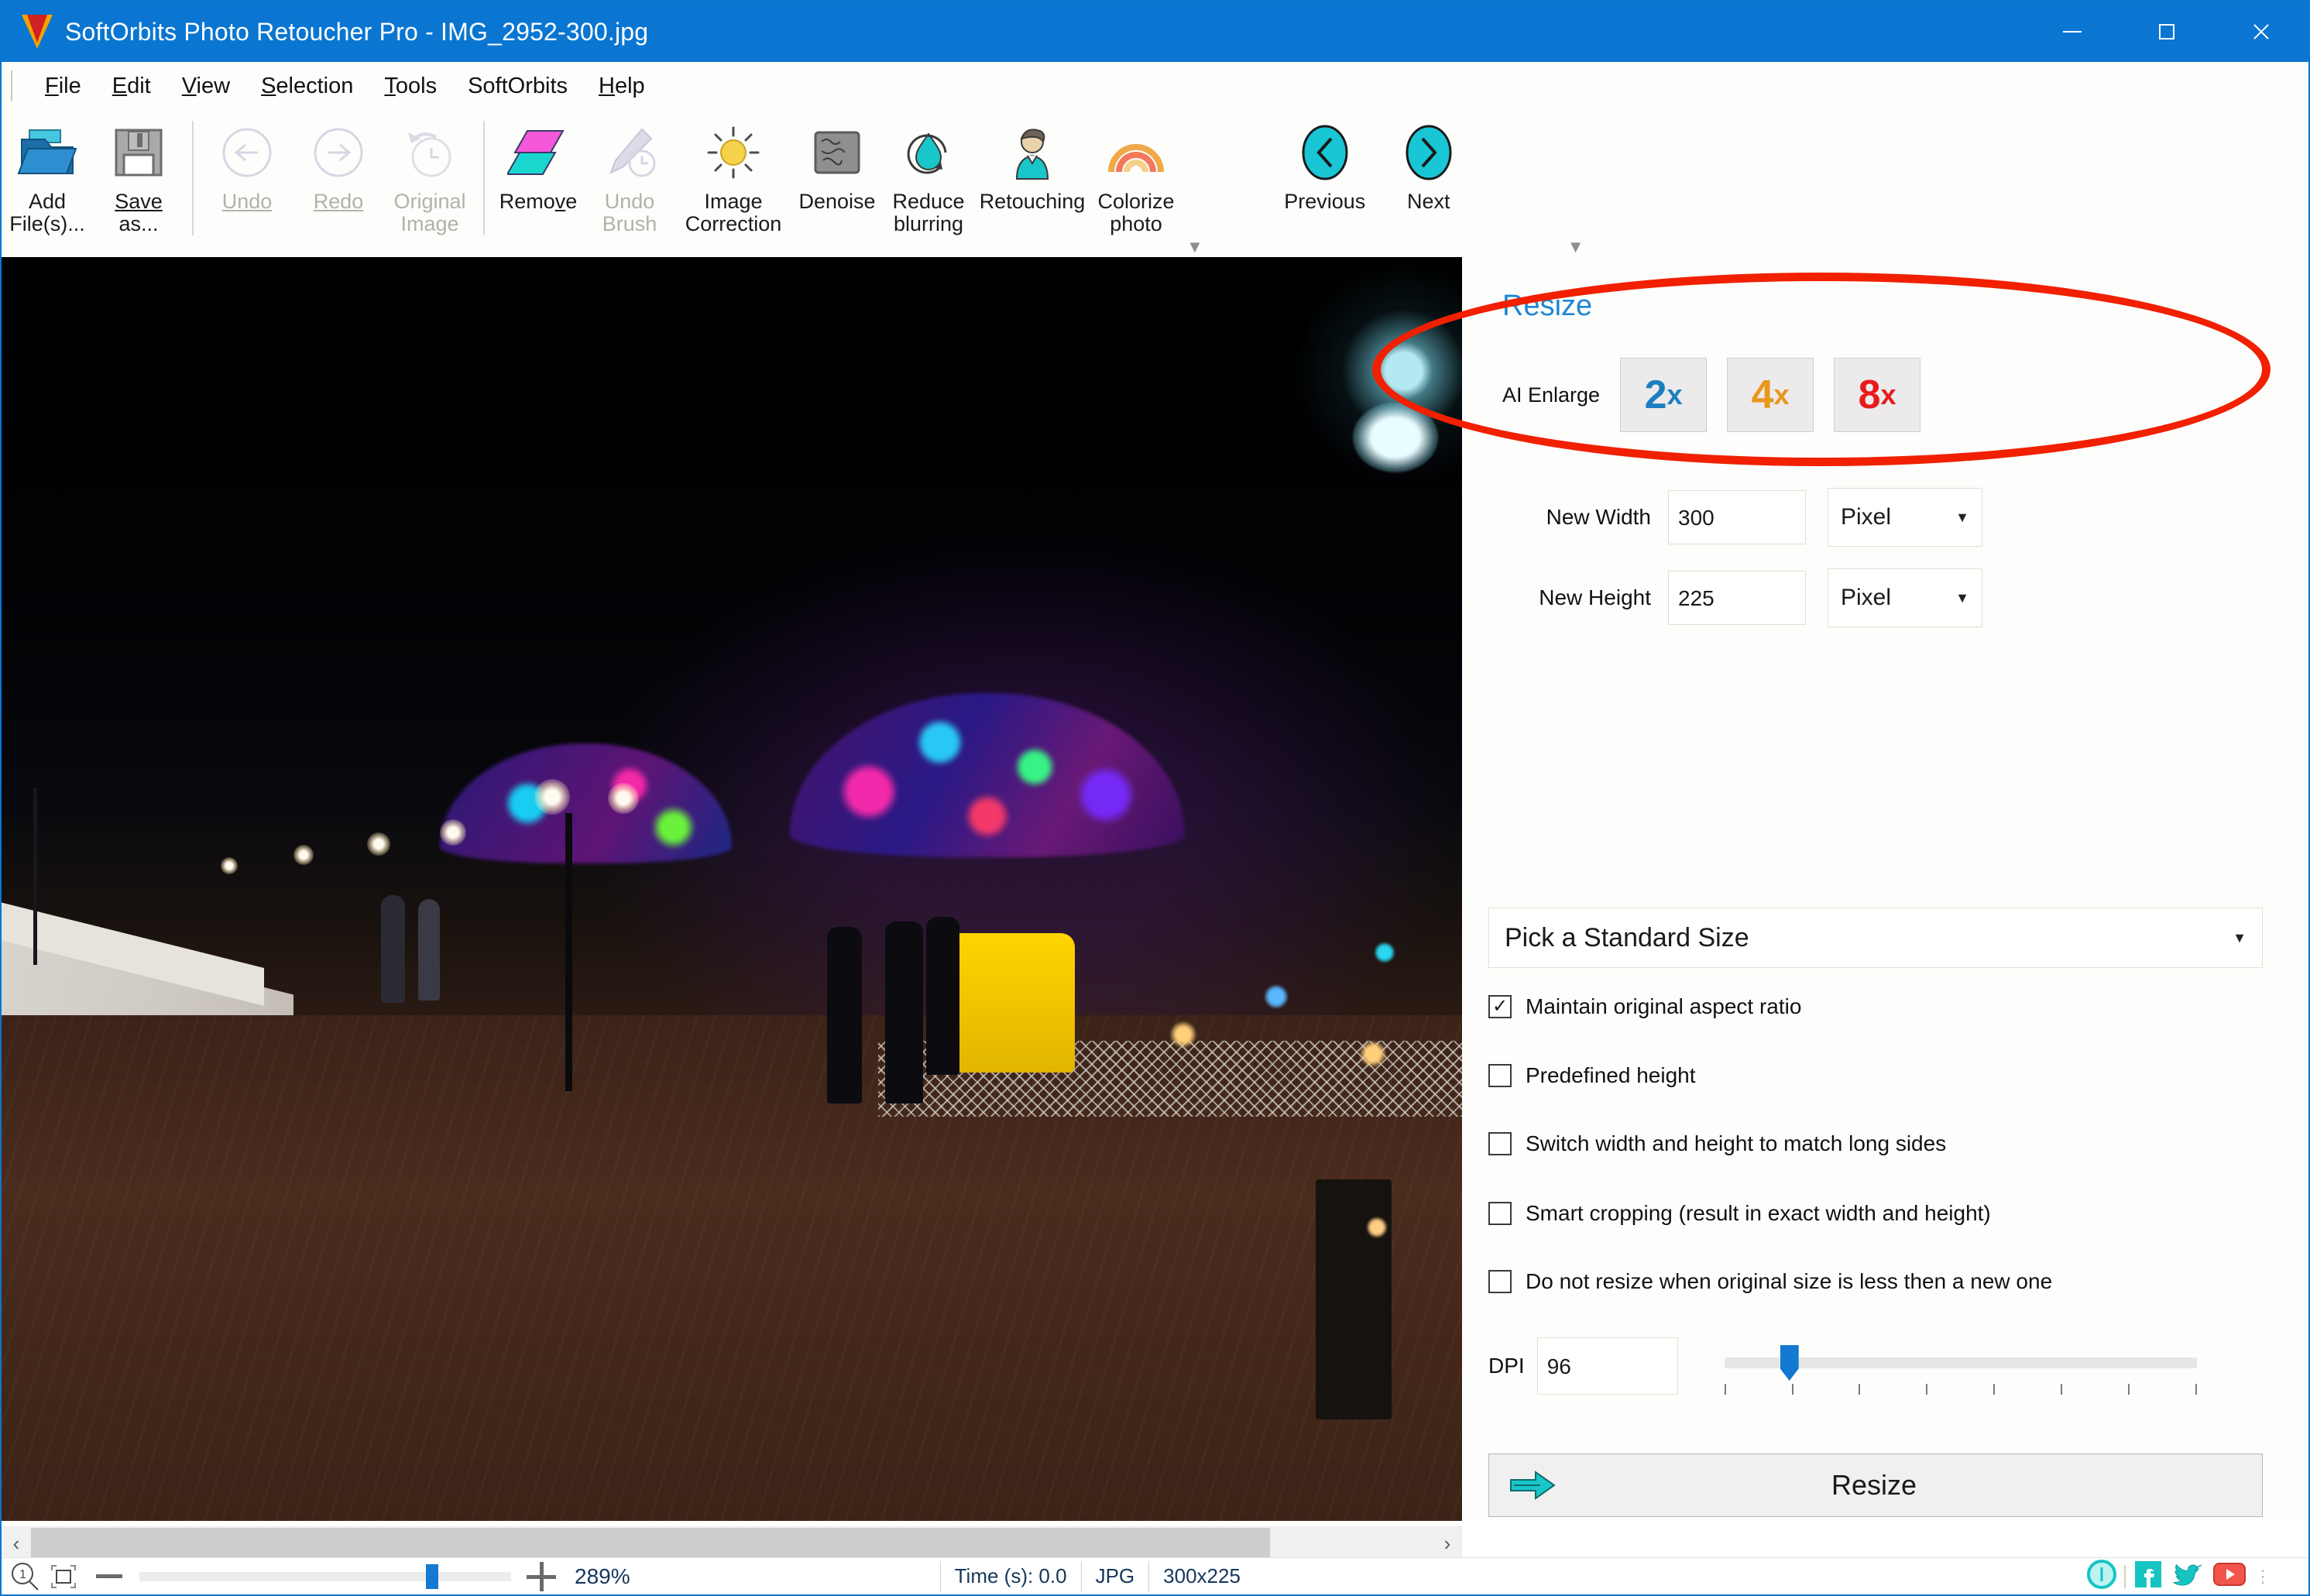  What do you see at coordinates (733, 179) in the screenshot?
I see `image-correction-button: Image Correction` at bounding box center [733, 179].